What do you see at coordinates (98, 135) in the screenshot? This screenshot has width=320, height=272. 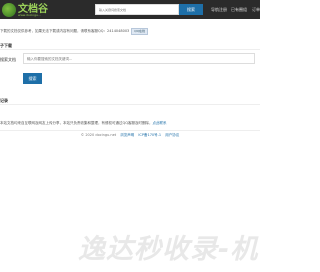 I see `footer-copyright: © 2020 docingu.net` at bounding box center [98, 135].